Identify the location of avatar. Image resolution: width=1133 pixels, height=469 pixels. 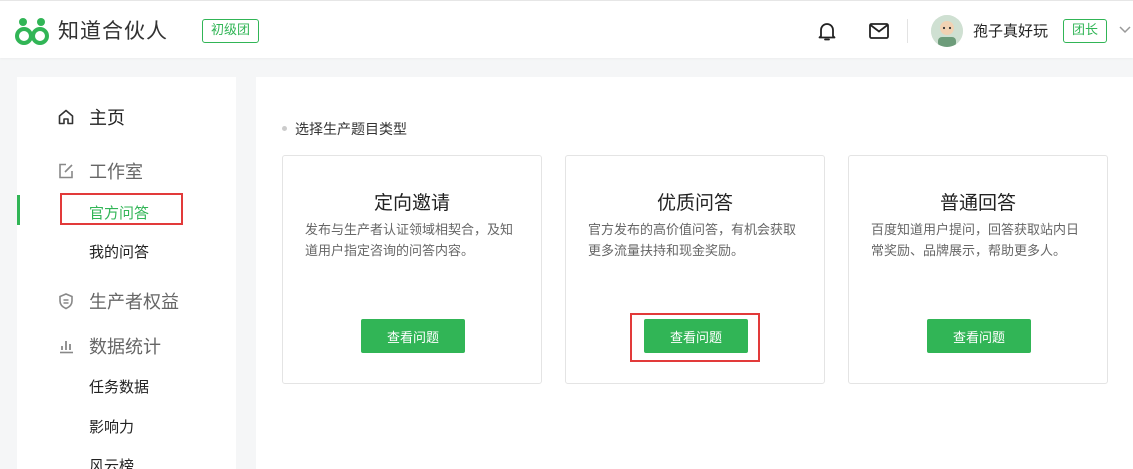
(947, 31).